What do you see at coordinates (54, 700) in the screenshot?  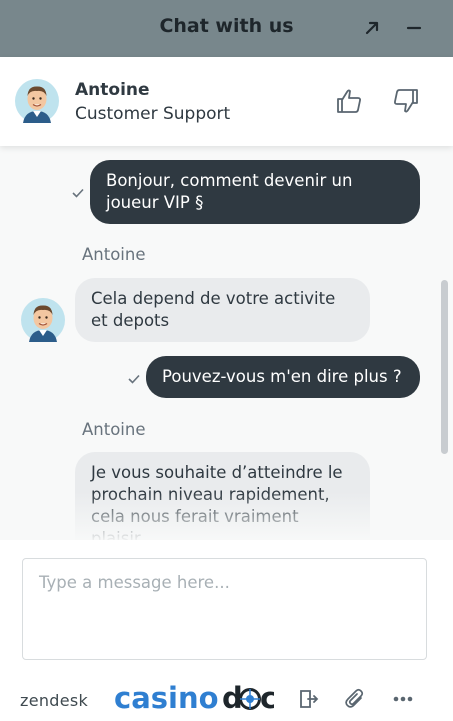 I see `zendesk-brand: zendesk` at bounding box center [54, 700].